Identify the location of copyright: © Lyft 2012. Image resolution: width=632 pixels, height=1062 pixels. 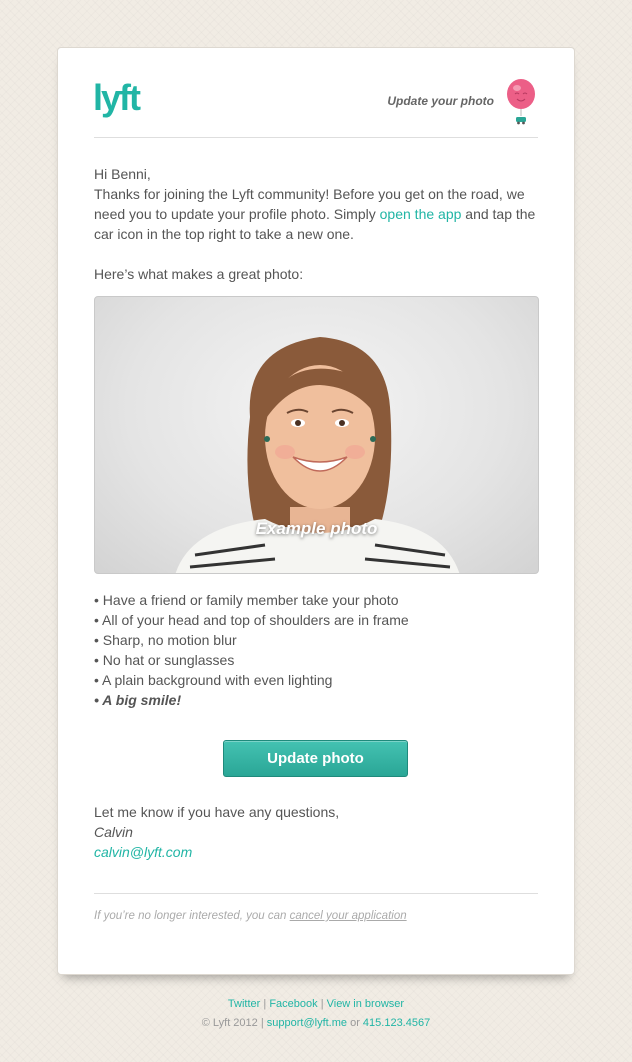
(229, 1023).